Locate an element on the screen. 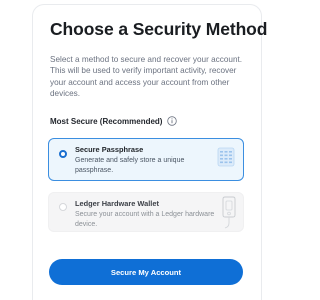 This screenshot has width=320, height=300. section-header: Most Secure (Recommended) is located at coordinates (114, 121).